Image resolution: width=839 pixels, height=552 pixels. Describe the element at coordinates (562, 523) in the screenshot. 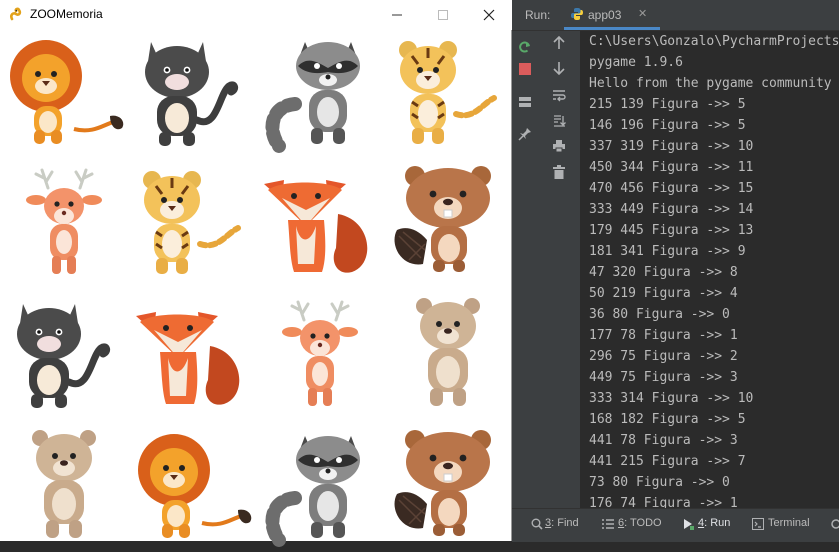

I see `find-tab: 3: Find` at that location.